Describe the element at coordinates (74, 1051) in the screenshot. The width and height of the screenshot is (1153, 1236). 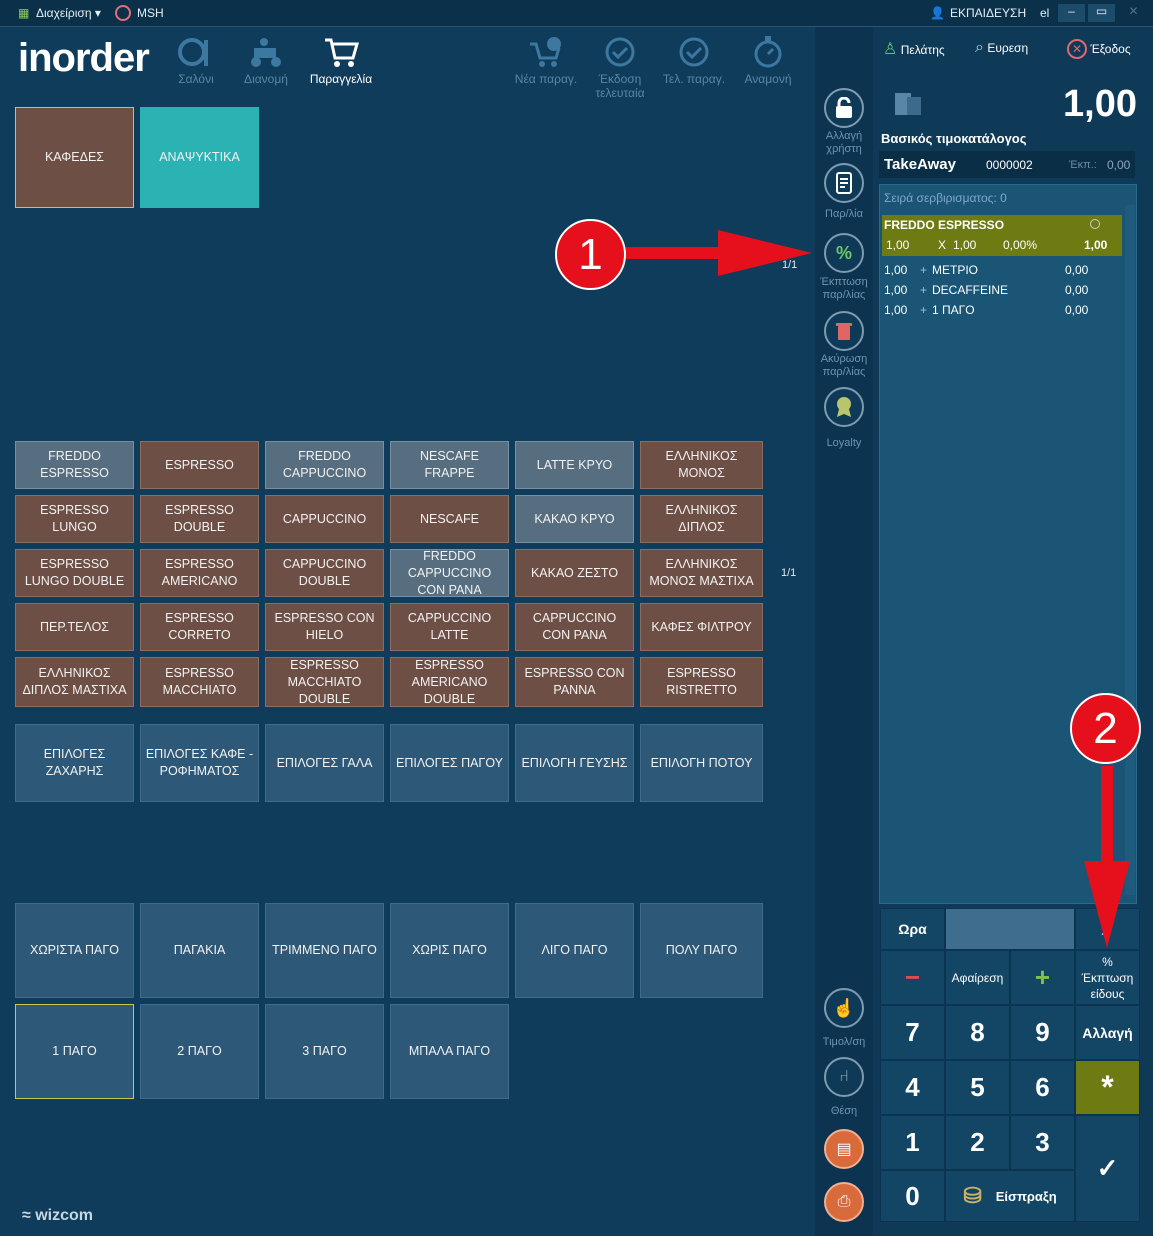
I see `modifier-1-ice: 1 ΠΑΓΟ` at that location.